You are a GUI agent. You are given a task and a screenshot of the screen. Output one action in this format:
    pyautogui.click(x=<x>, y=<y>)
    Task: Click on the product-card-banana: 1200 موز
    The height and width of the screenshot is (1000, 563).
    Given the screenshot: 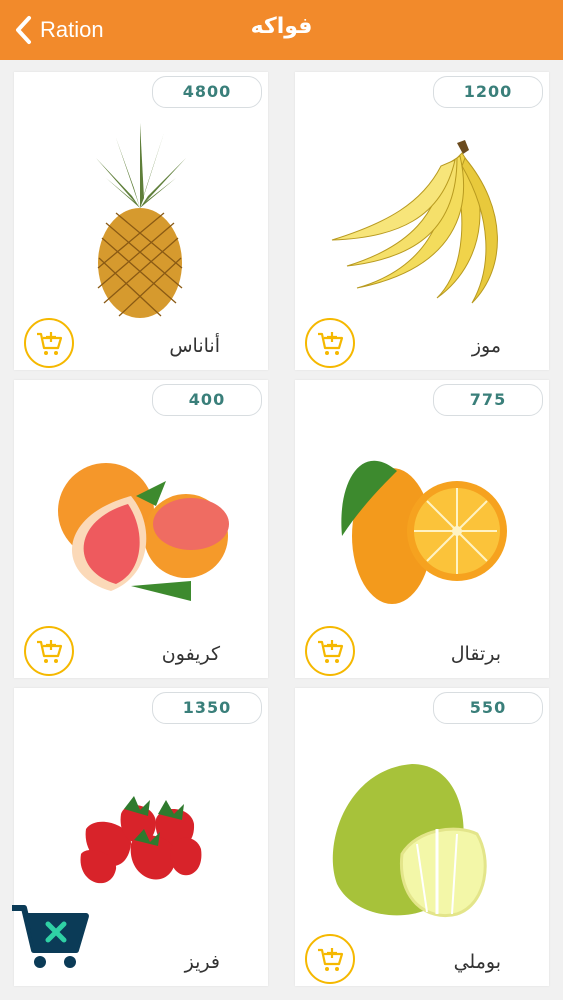 What is the action you would take?
    pyautogui.click(x=422, y=221)
    